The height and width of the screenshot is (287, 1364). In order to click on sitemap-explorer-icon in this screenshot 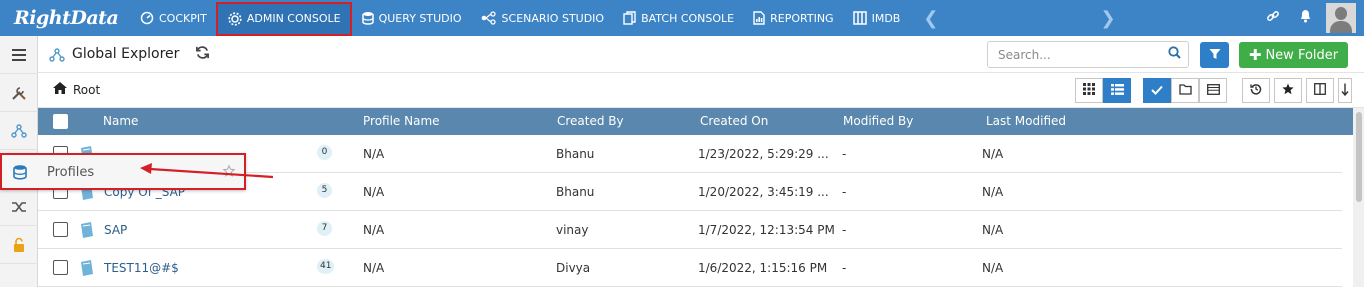, I will do `click(19, 131)`.